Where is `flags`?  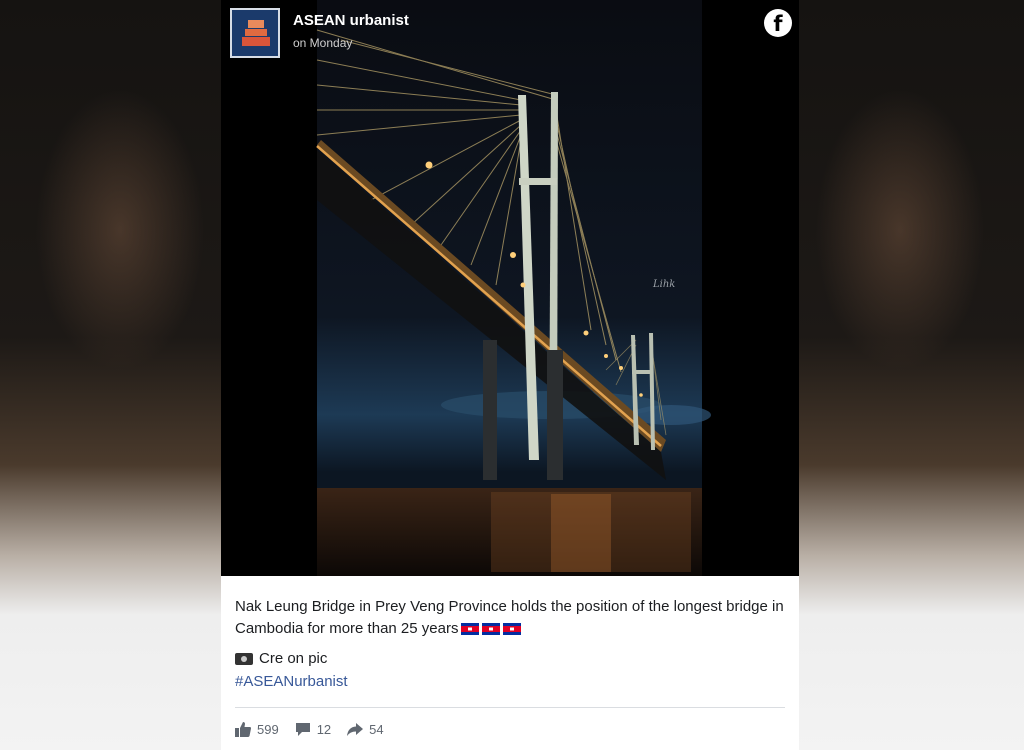
flags is located at coordinates (490, 629).